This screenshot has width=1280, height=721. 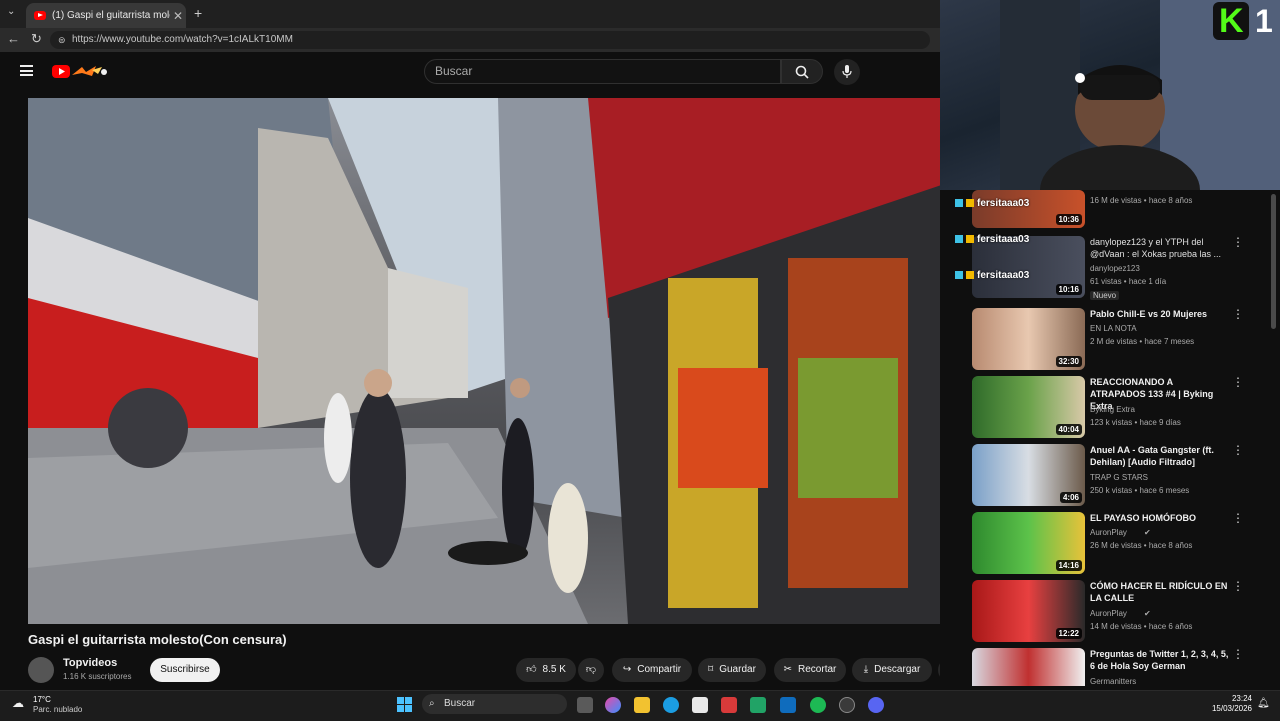 What do you see at coordinates (26, 70) in the screenshot?
I see `menu-hamburger-icon` at bounding box center [26, 70].